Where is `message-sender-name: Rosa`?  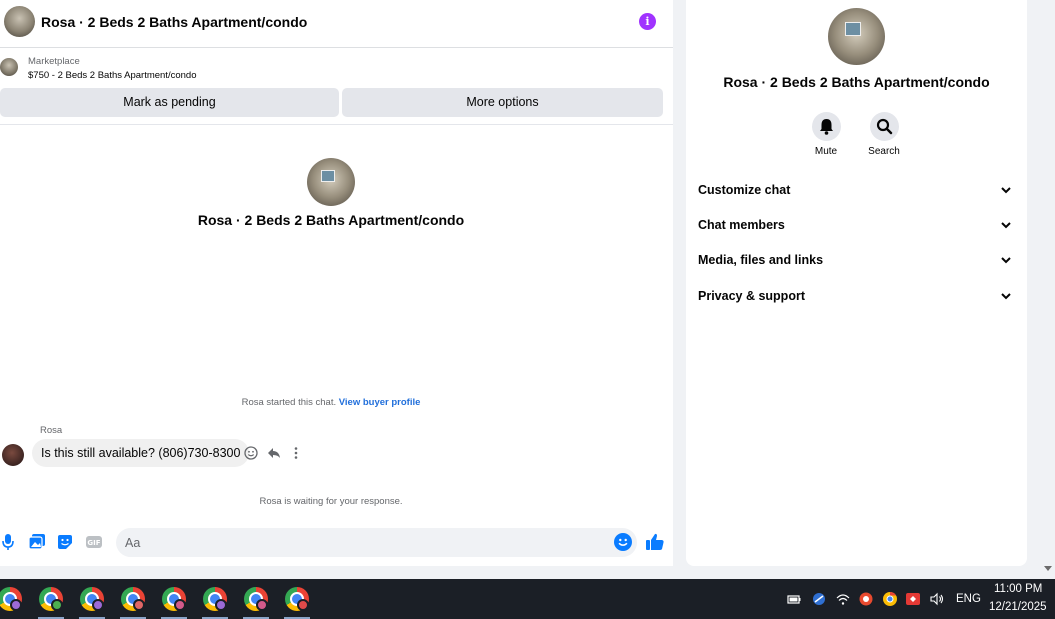
message-sender-name: Rosa is located at coordinates (51, 430).